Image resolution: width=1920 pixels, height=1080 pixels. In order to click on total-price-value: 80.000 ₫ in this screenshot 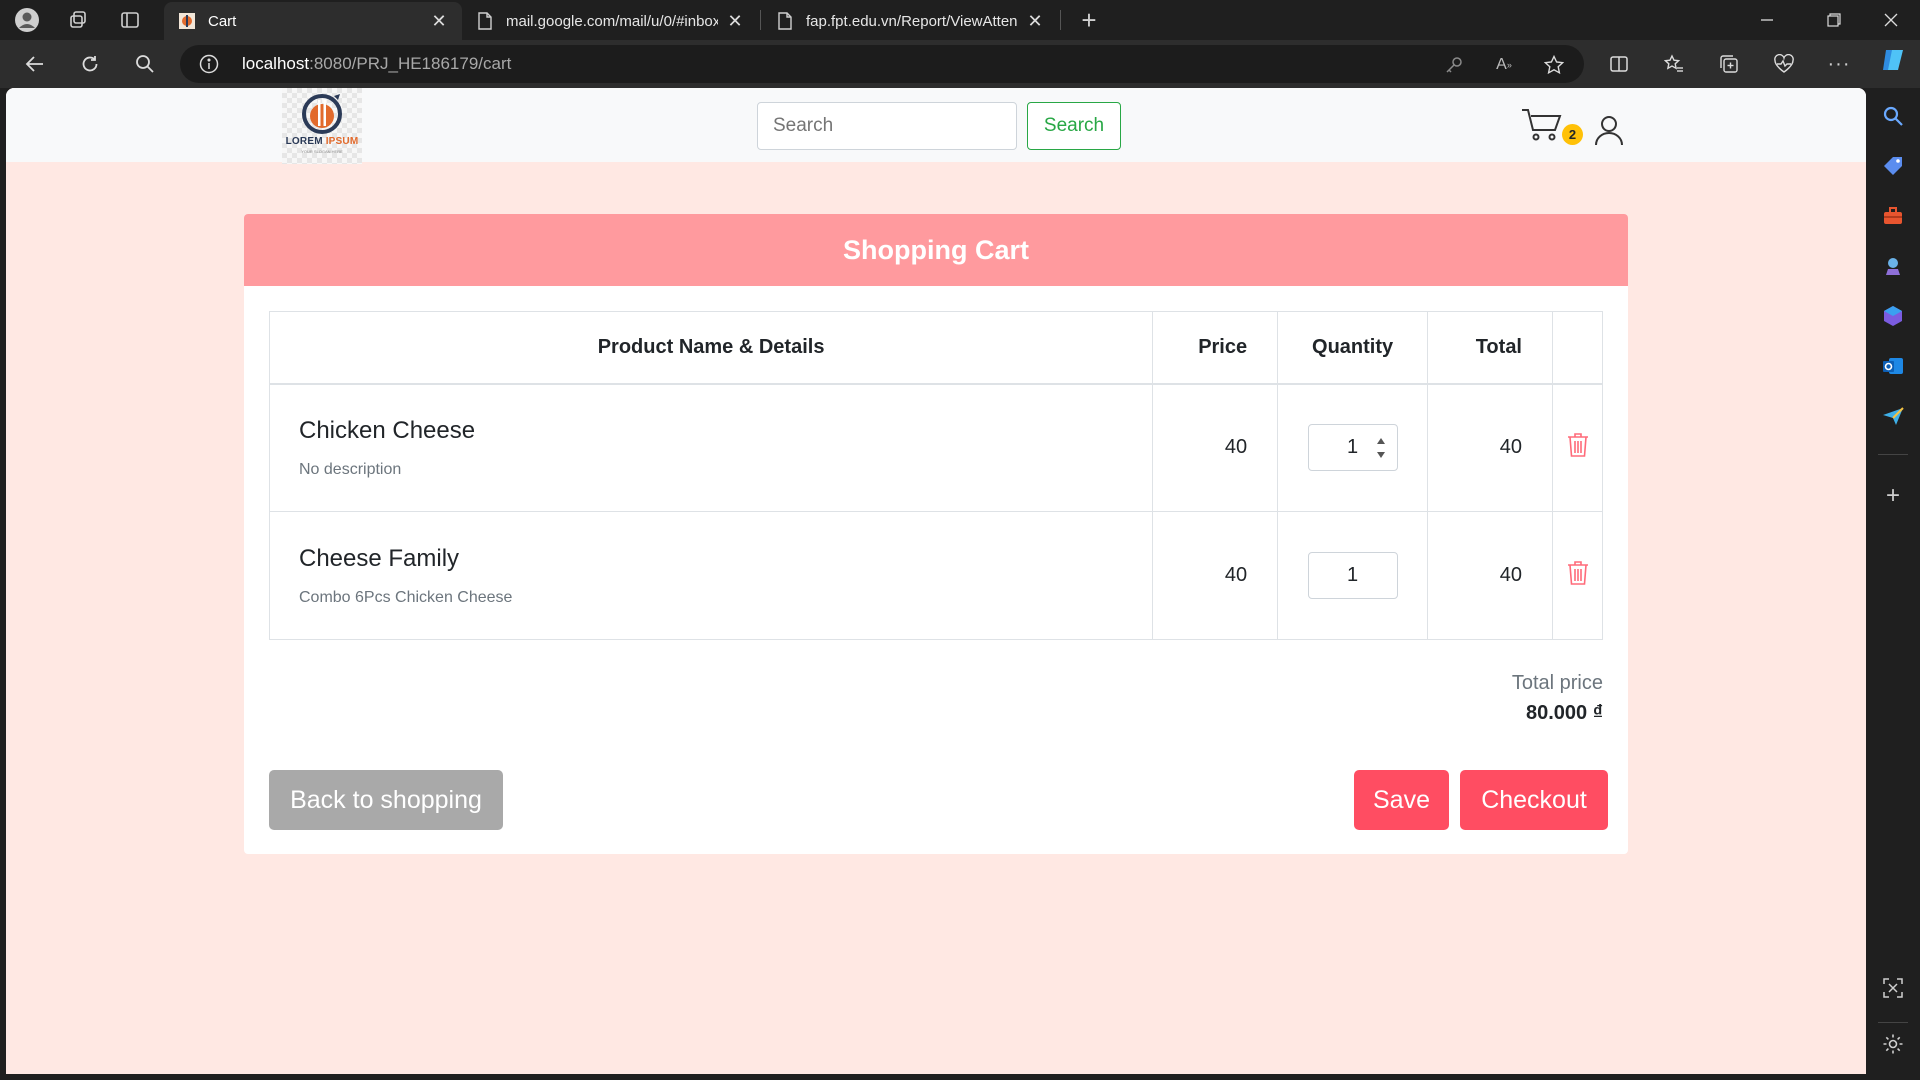, I will do `click(1564, 713)`.